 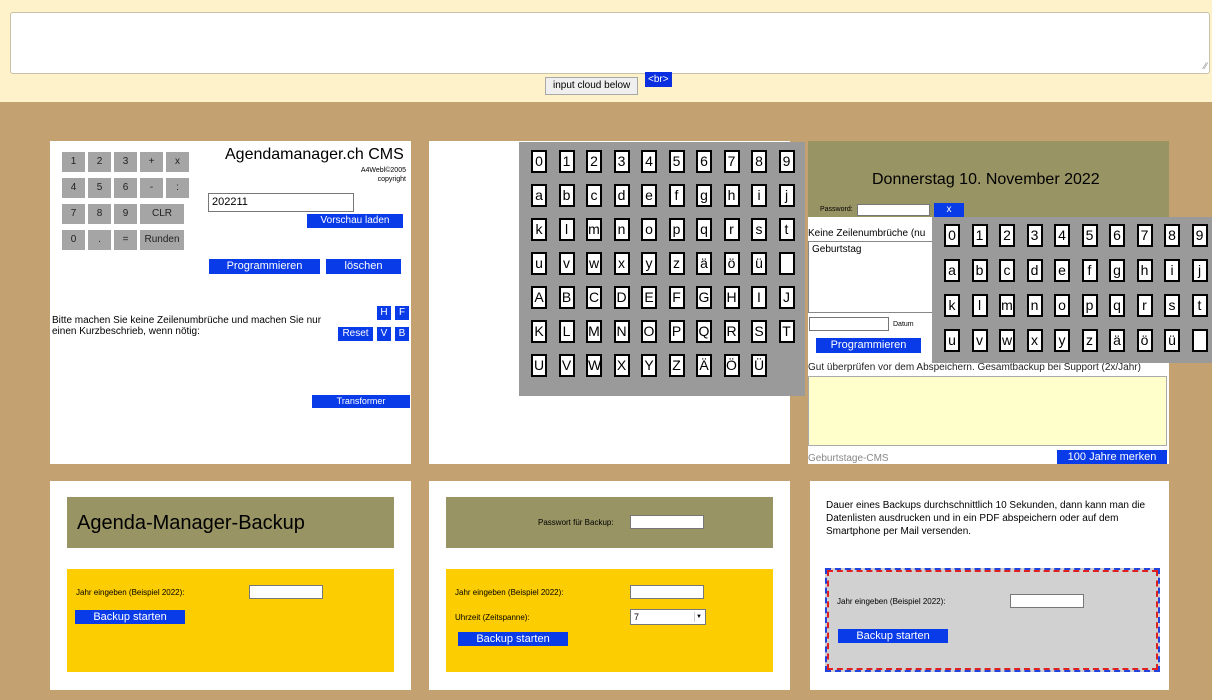 I want to click on keyboard-key: D, so click(x=621, y=297).